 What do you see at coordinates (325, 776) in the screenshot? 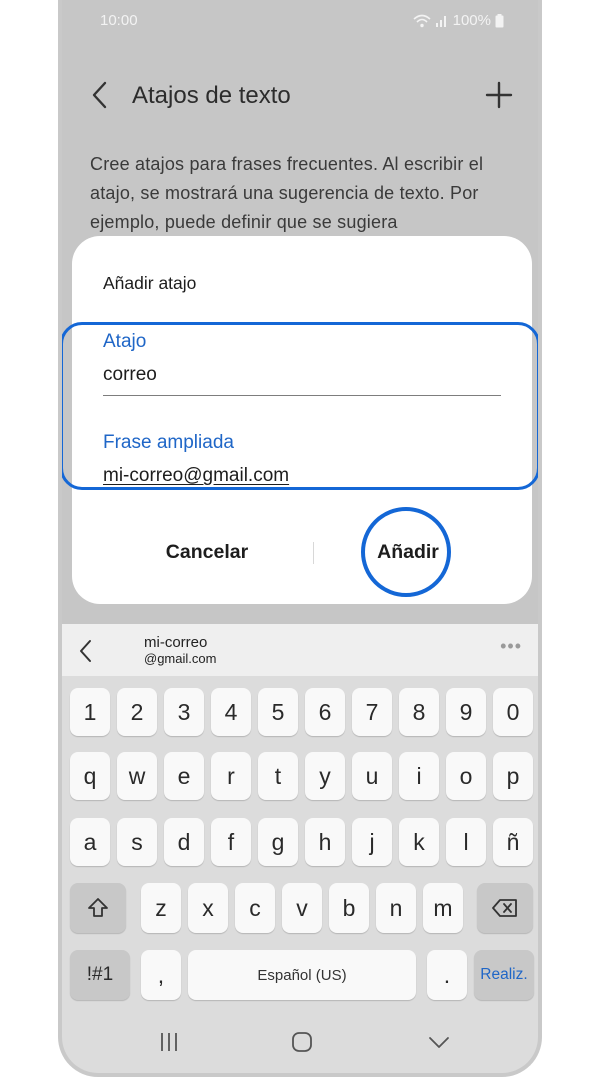
I see `key-y: y` at bounding box center [325, 776].